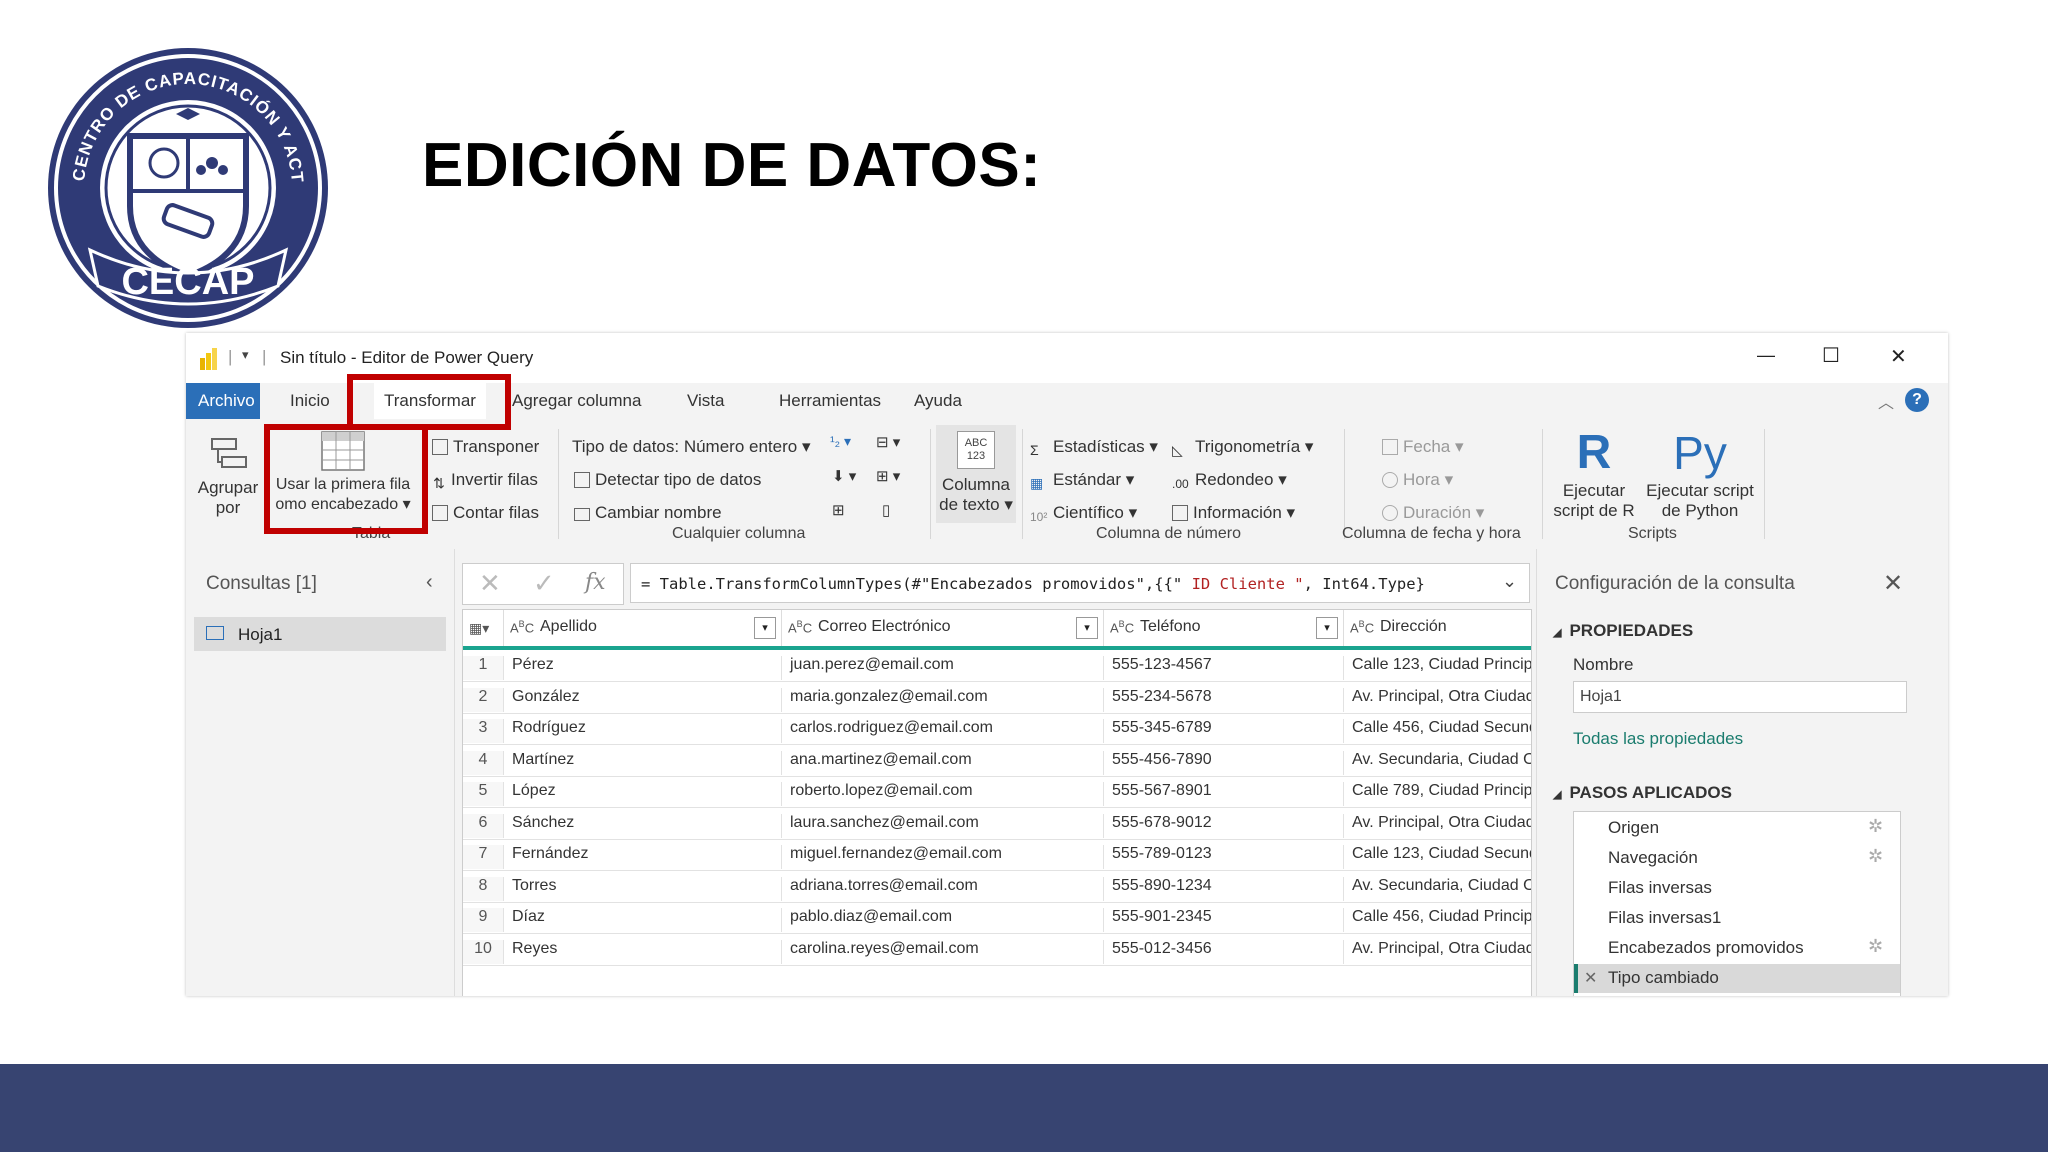 This screenshot has width=2048, height=1152. What do you see at coordinates (942, 699) in the screenshot?
I see `table-cell: maria.gonzalez@email.com` at bounding box center [942, 699].